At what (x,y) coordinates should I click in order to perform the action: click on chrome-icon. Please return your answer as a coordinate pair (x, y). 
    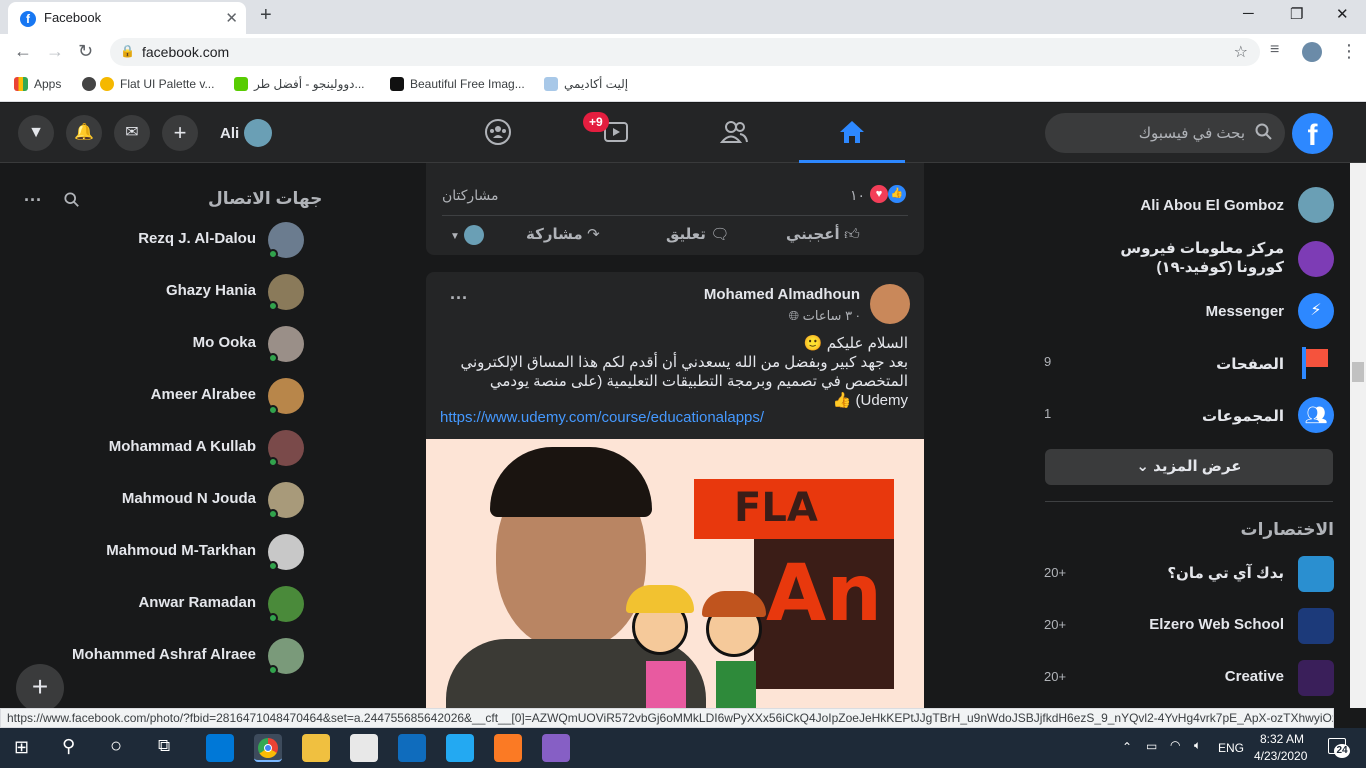
    Looking at the image, I should click on (268, 748).